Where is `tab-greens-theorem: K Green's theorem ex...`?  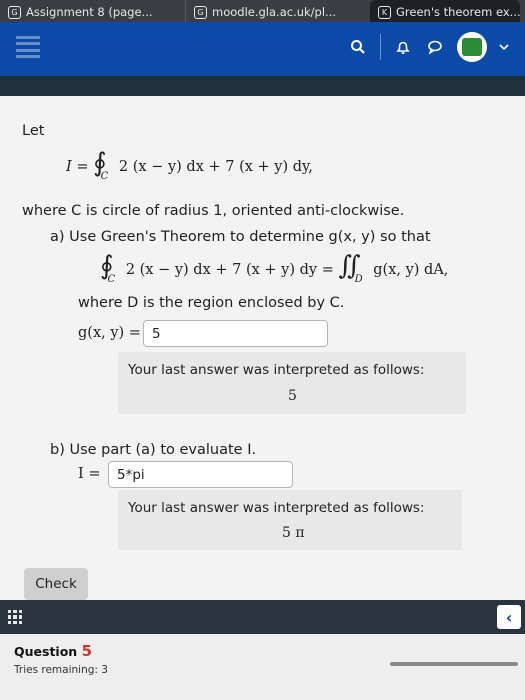 tab-greens-theorem: K Green's theorem ex... is located at coordinates (445, 12).